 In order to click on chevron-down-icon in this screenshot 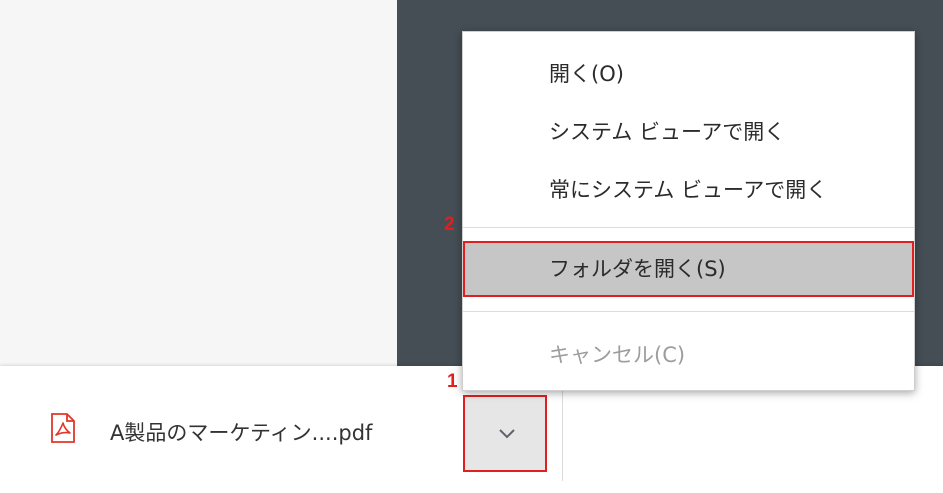, I will do `click(507, 434)`.